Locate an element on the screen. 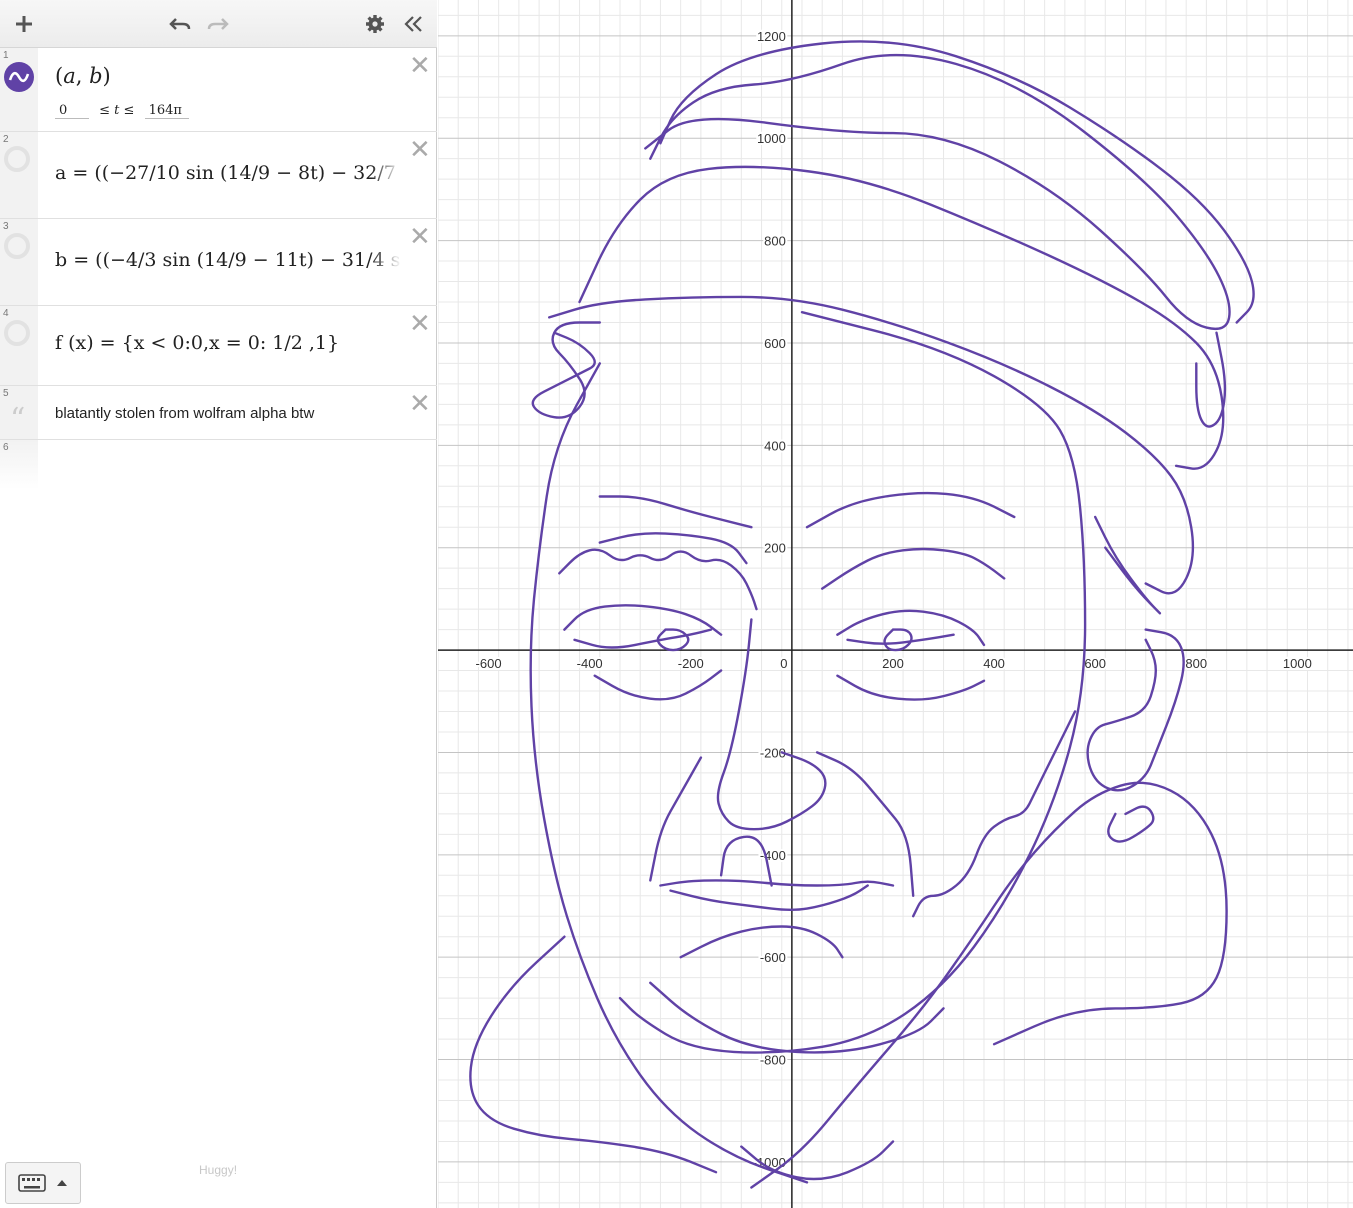 The height and width of the screenshot is (1208, 1353). expression-row: 1 (a, b) 0 ≤ t ≤ 164π ✕ is located at coordinates (218, 90).